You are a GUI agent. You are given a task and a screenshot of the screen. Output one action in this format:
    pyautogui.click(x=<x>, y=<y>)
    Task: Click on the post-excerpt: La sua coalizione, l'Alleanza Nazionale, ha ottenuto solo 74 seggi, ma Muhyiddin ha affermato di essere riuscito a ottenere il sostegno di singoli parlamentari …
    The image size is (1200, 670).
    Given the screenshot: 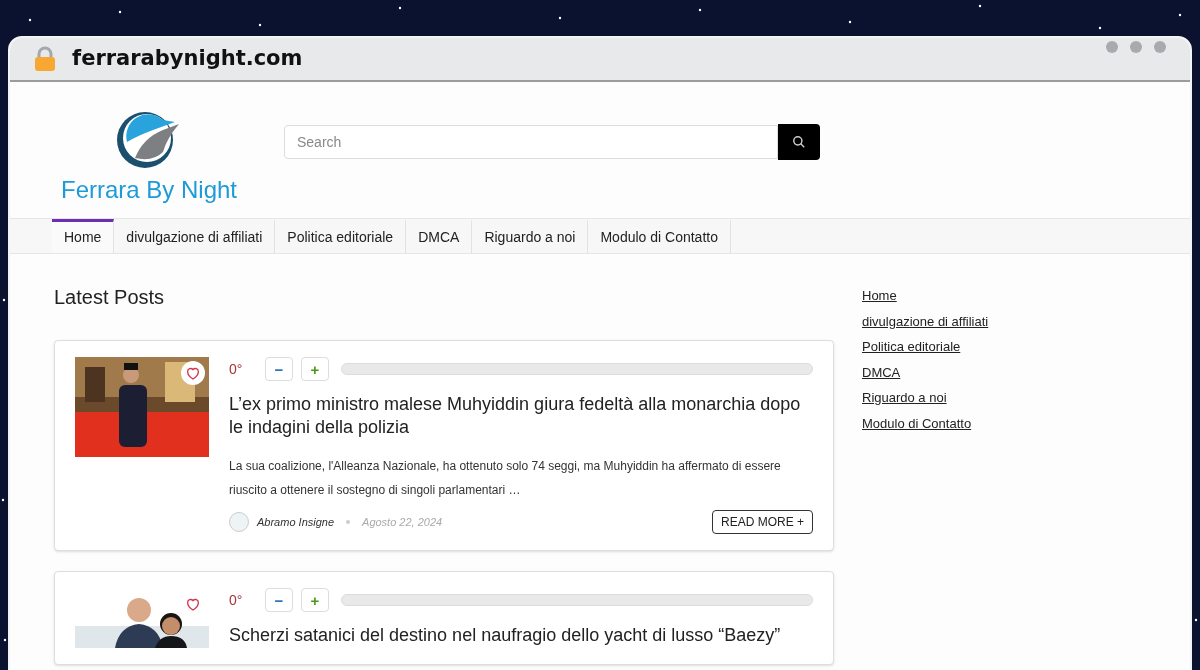 What is the action you would take?
    pyautogui.click(x=505, y=478)
    